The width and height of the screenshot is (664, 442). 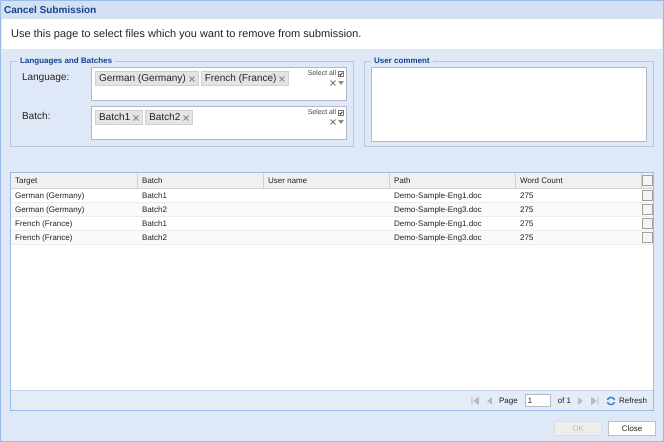 What do you see at coordinates (332, 238) in the screenshot?
I see `table-row: French (France) Batch2 Demo-Sample-Eng3.doc 275` at bounding box center [332, 238].